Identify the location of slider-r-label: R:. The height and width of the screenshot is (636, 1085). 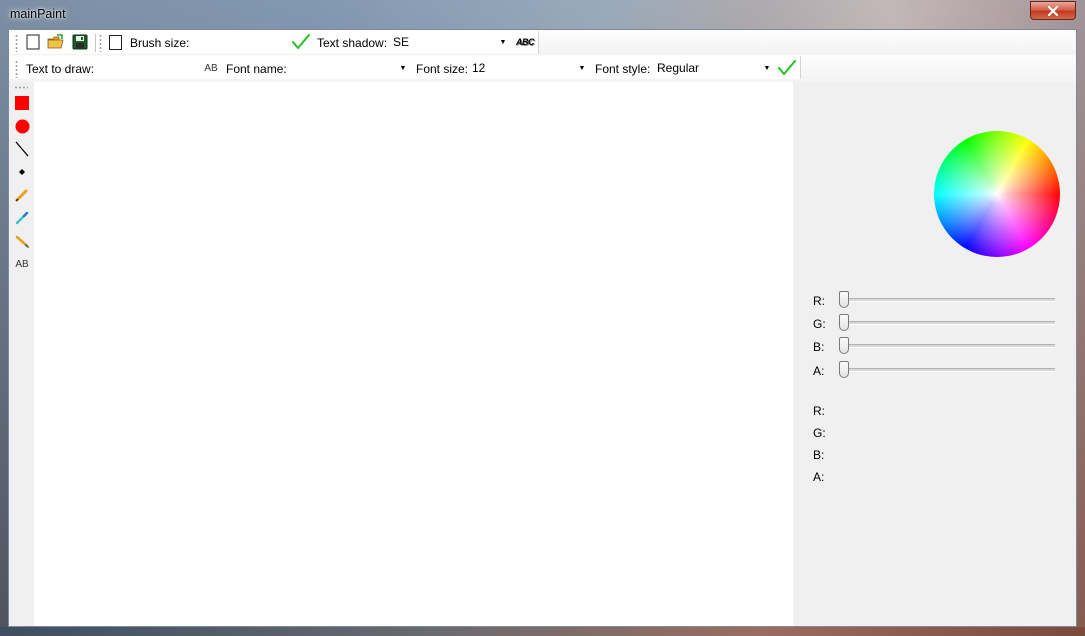
(819, 301).